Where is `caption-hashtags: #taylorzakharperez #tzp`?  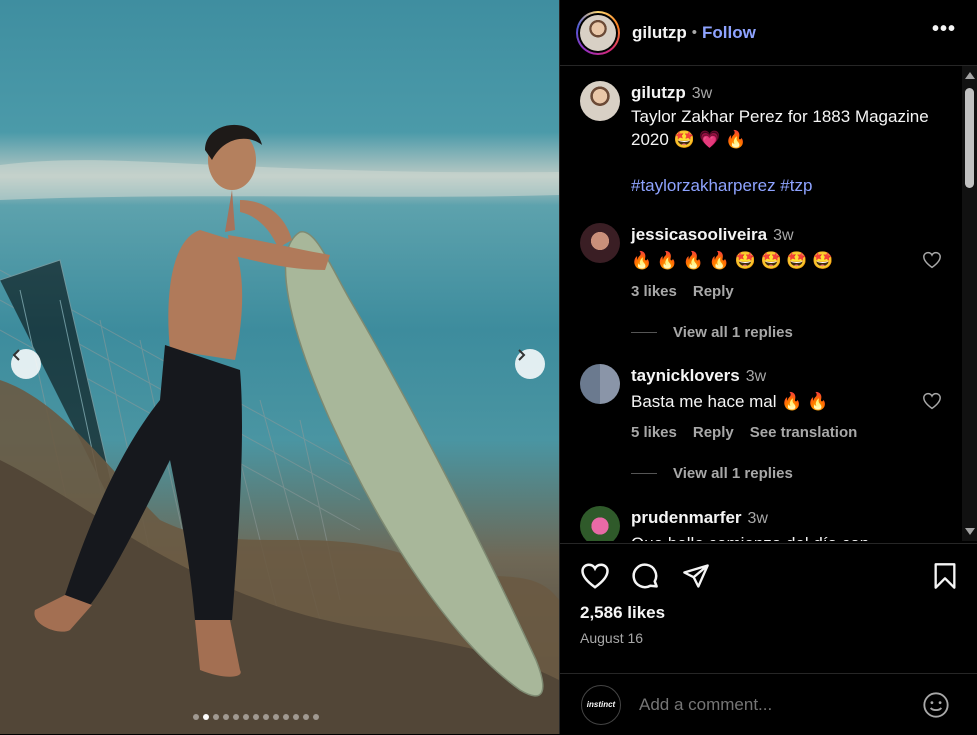
caption-hashtags: #taylorzakharperez #tzp is located at coordinates (795, 185).